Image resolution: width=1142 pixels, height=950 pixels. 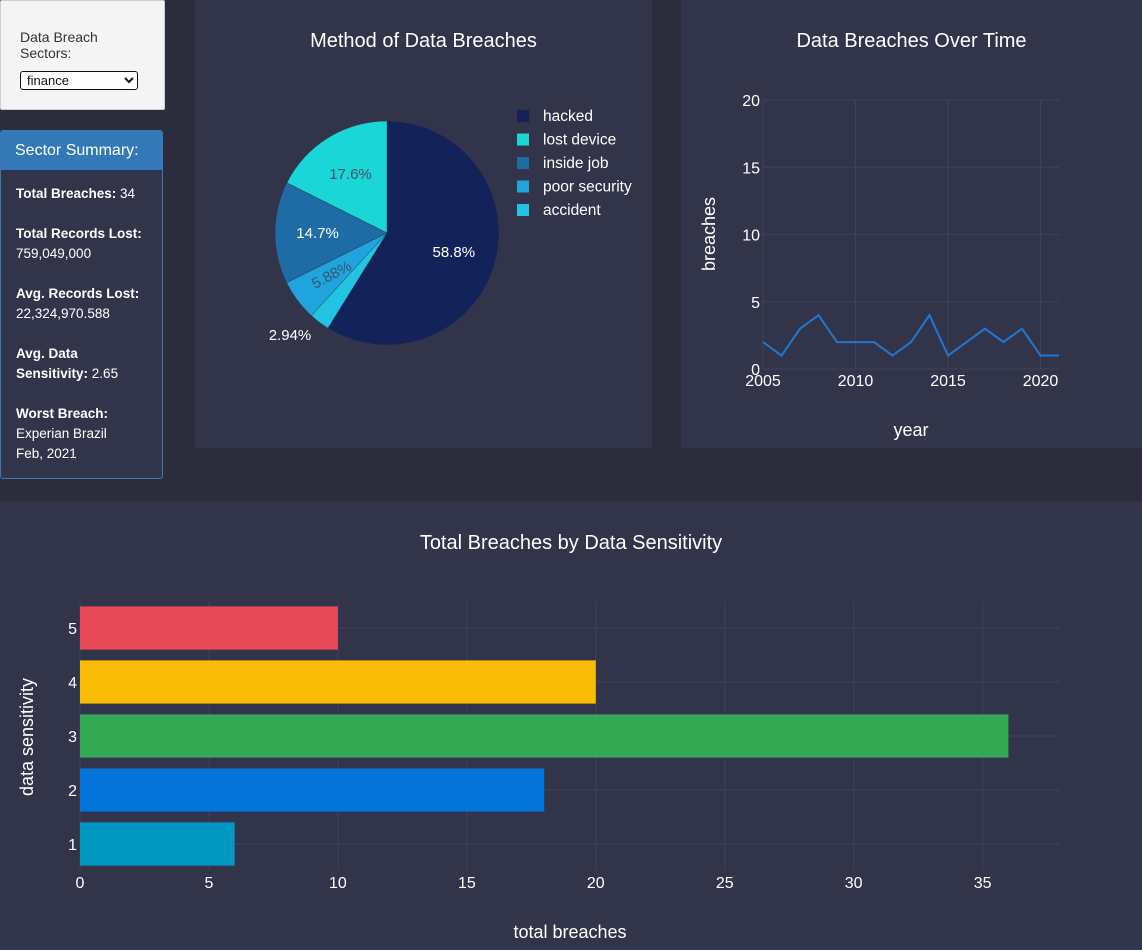 What do you see at coordinates (317, 233) in the screenshot?
I see `pie-value-label-inside-job: 14.7%` at bounding box center [317, 233].